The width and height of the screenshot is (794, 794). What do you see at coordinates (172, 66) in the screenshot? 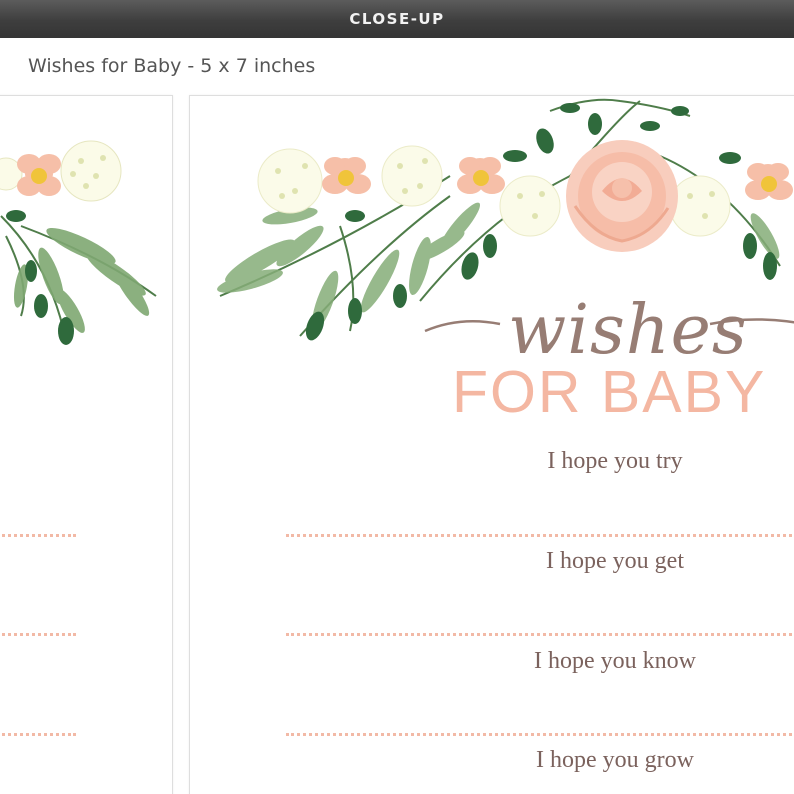
I see `product-title: Wishes for Baby - 5 x 7 inches` at bounding box center [172, 66].